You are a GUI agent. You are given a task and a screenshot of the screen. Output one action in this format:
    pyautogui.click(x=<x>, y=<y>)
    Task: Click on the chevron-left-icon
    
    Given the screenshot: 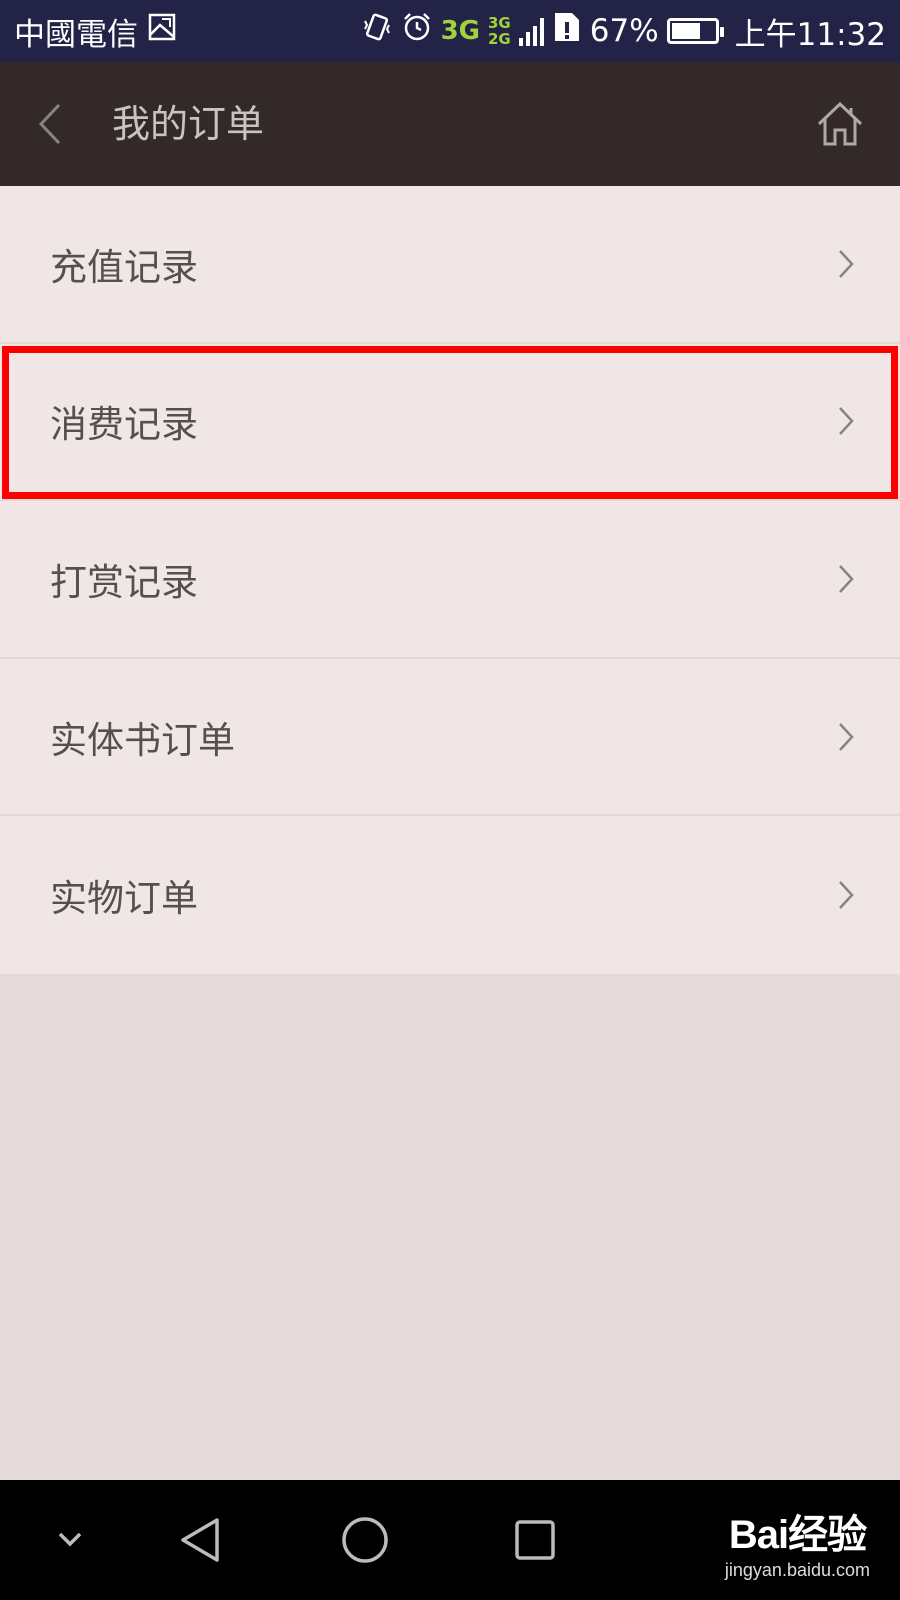 What is the action you would take?
    pyautogui.click(x=49, y=124)
    